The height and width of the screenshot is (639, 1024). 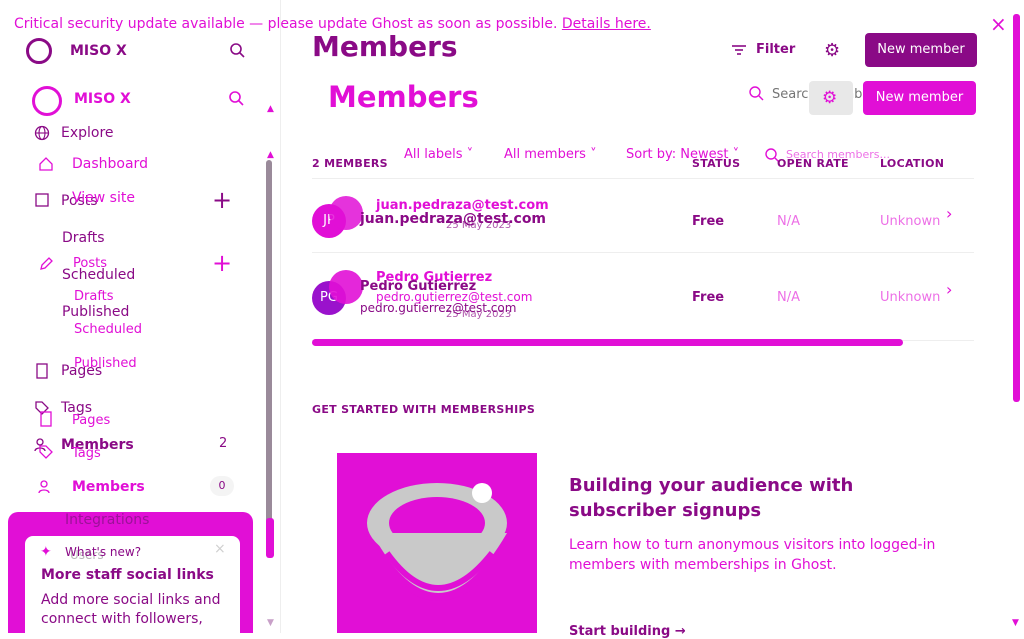 What do you see at coordinates (91, 420) in the screenshot?
I see `nav-pages: Pages` at bounding box center [91, 420].